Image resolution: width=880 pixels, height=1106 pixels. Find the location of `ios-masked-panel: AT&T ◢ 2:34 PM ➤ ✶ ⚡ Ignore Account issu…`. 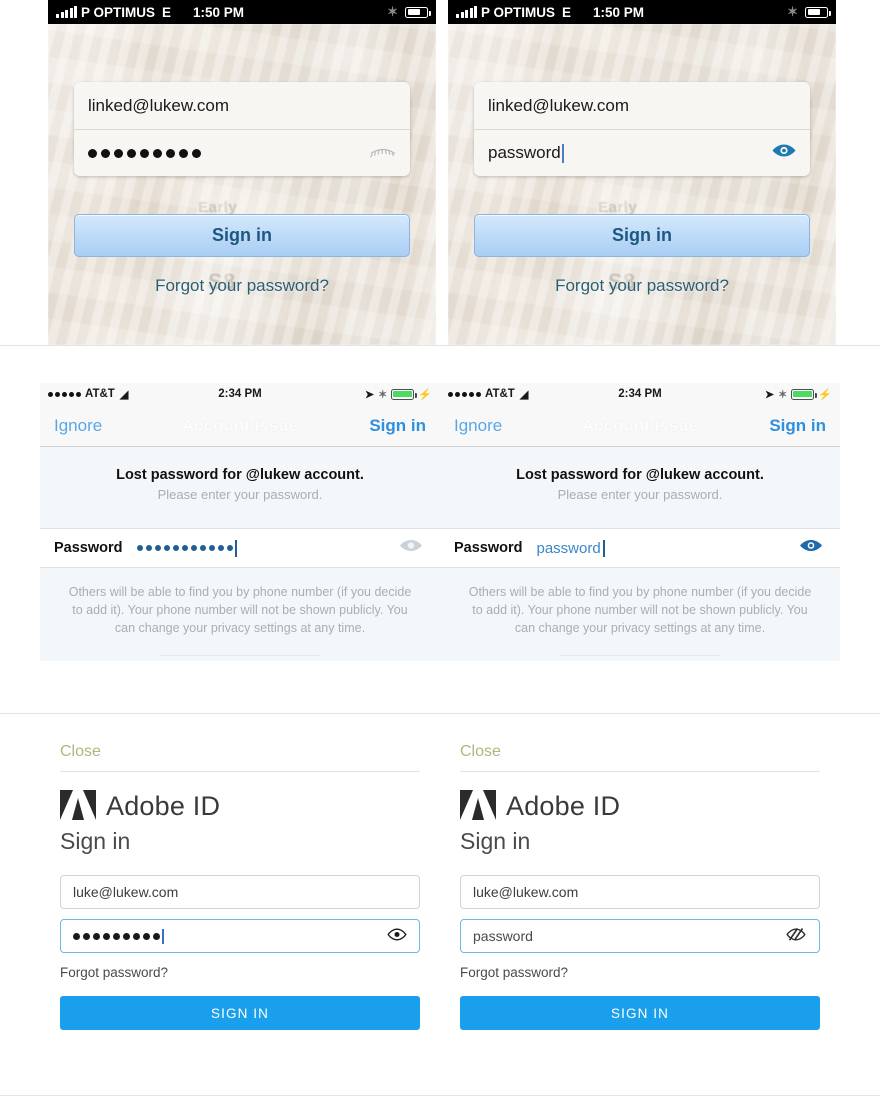

ios-masked-panel: AT&T ◢ 2:34 PM ➤ ✶ ⚡ Ignore Account issu… is located at coordinates (240, 548).